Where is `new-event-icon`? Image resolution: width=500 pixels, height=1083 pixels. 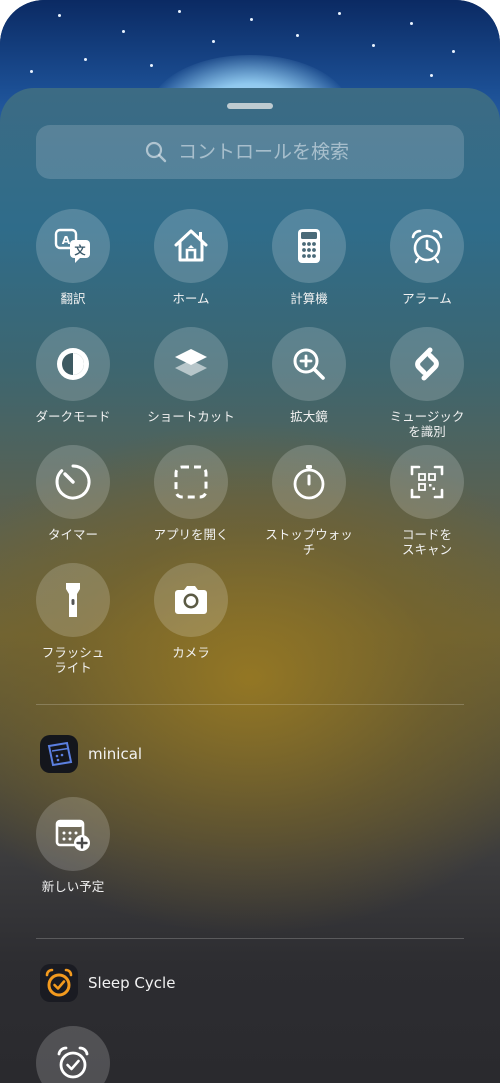 new-event-icon is located at coordinates (72, 835).